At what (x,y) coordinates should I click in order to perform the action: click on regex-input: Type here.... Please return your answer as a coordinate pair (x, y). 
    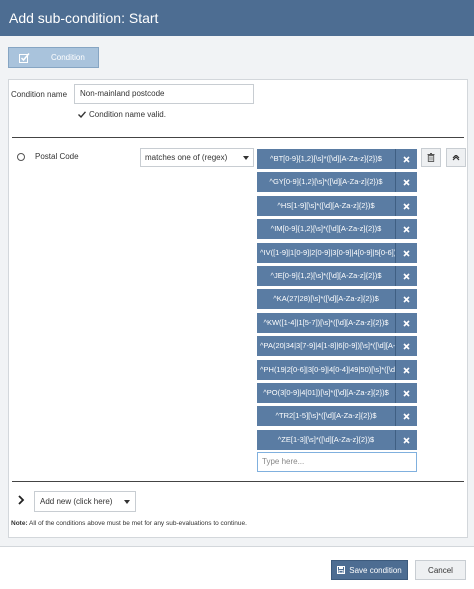
    Looking at the image, I should click on (337, 462).